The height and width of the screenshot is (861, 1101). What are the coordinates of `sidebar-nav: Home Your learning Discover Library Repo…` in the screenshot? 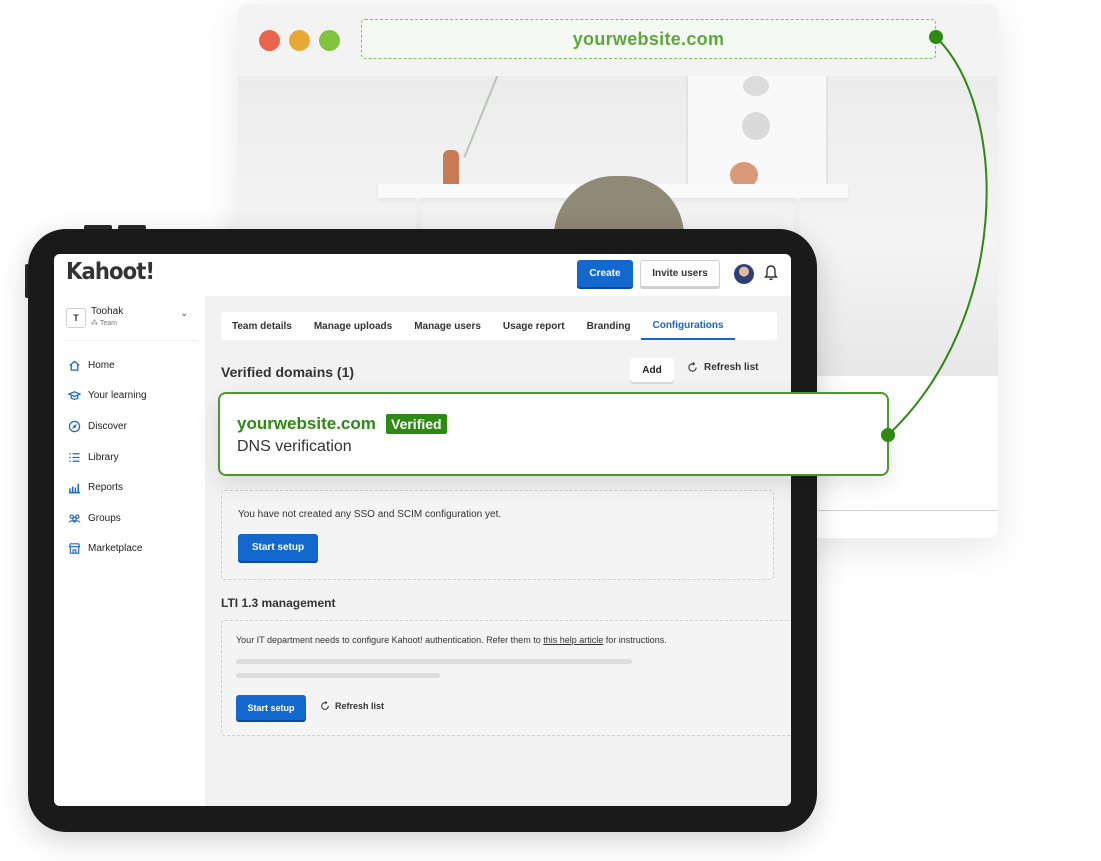 It's located at (129, 457).